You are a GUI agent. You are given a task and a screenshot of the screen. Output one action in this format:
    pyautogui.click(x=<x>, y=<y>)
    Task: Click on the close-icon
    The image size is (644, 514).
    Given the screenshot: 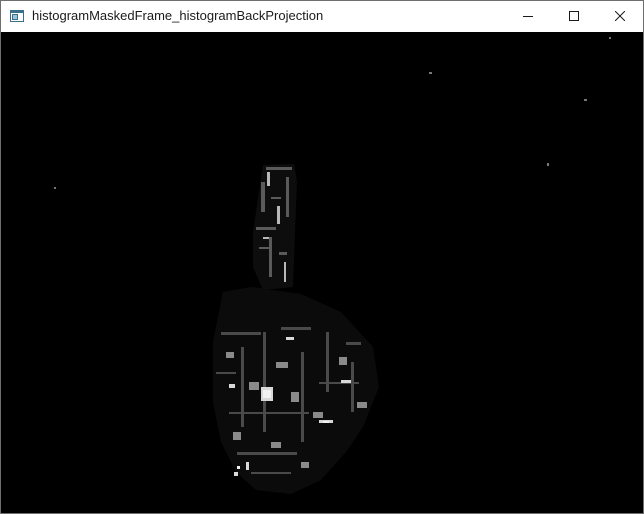 What is the action you would take?
    pyautogui.click(x=620, y=17)
    